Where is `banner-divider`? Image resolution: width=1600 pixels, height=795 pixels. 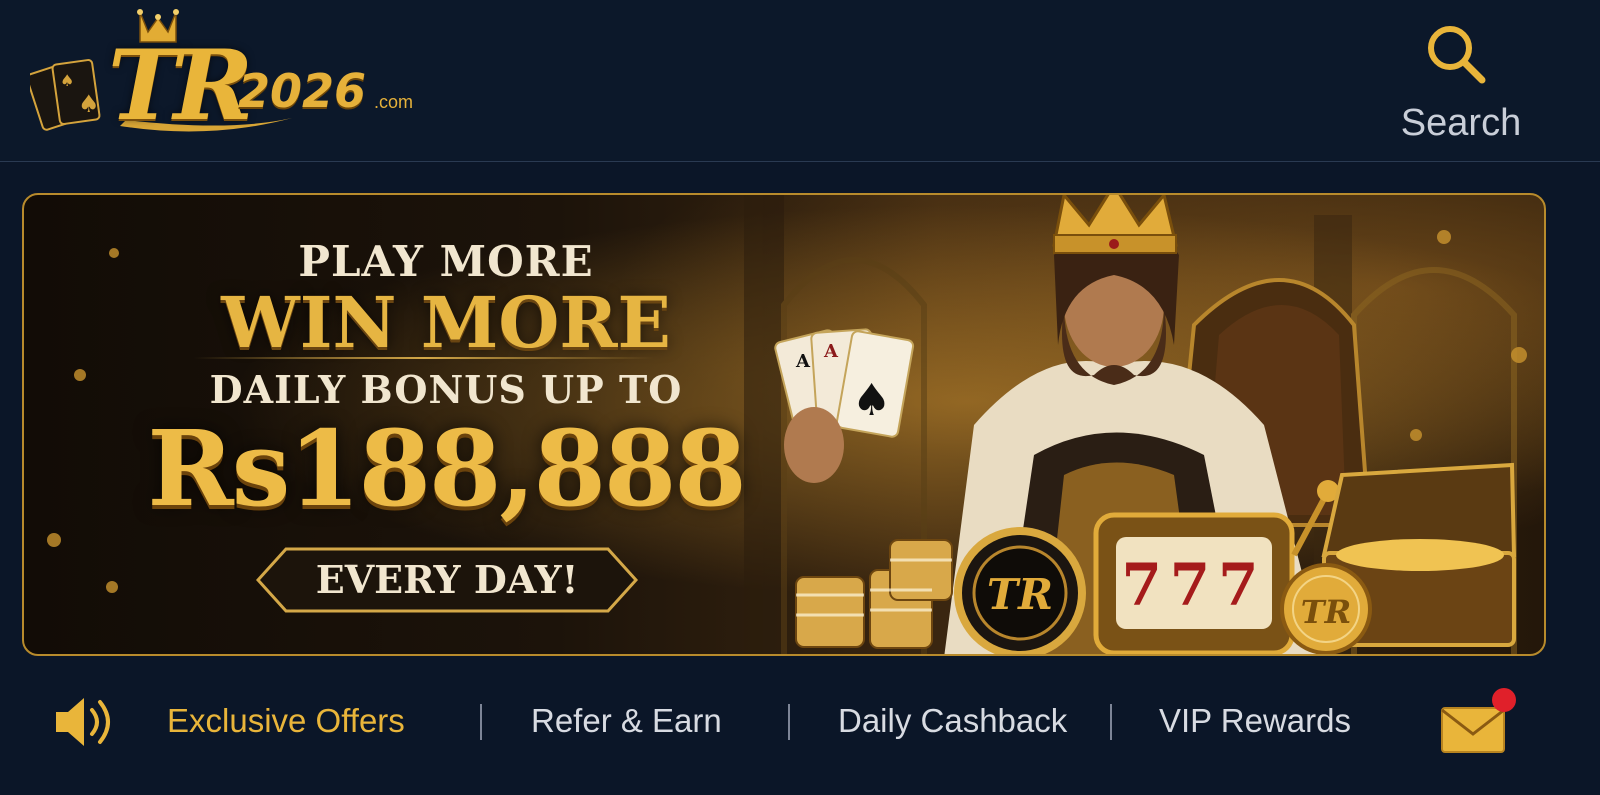 banner-divider is located at coordinates (424, 358).